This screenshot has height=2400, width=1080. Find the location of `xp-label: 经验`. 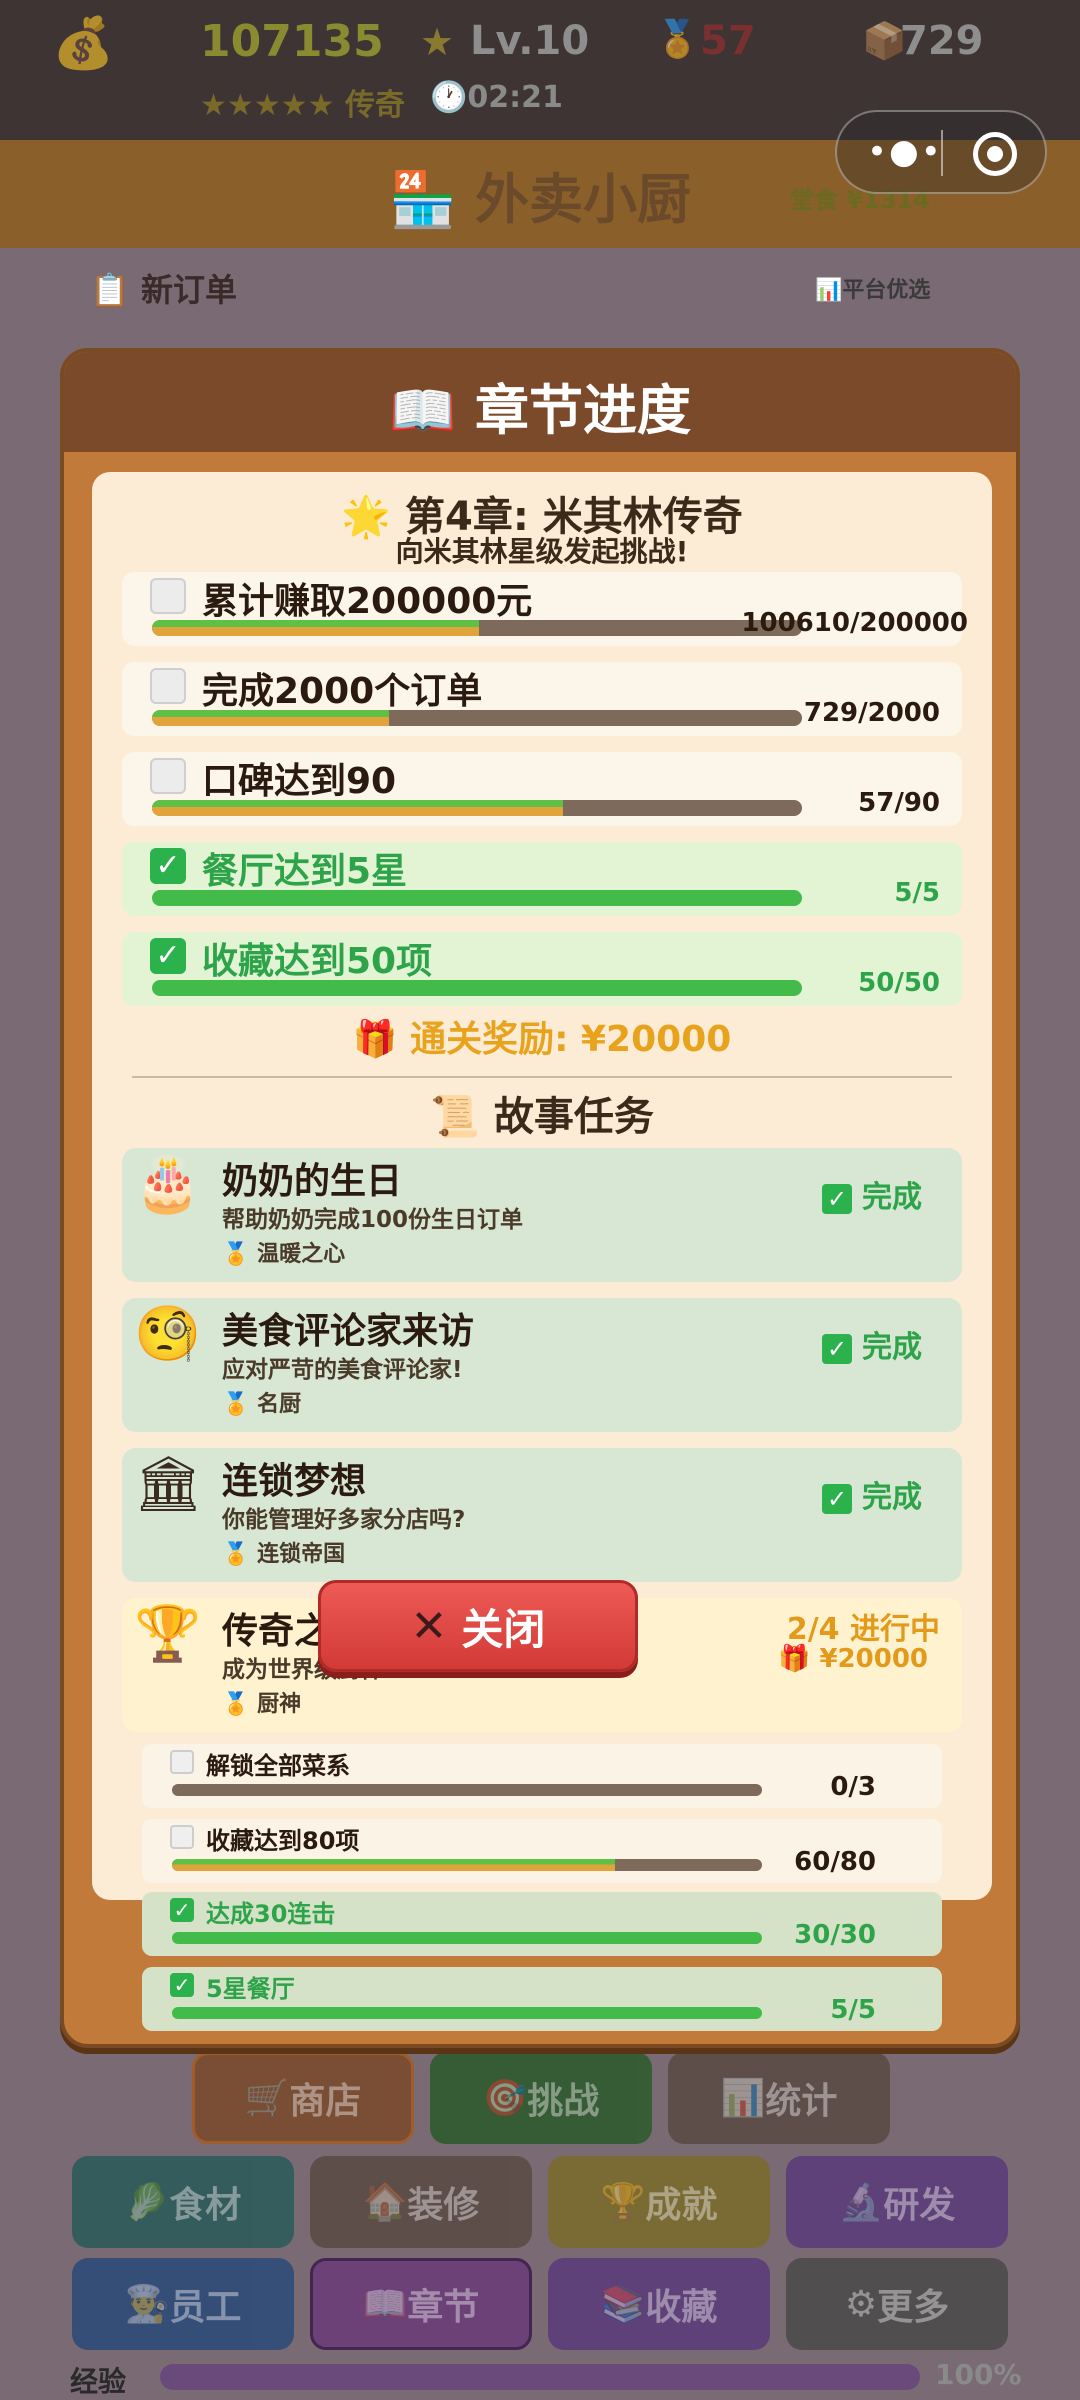

xp-label: 经验 is located at coordinates (98, 2381).